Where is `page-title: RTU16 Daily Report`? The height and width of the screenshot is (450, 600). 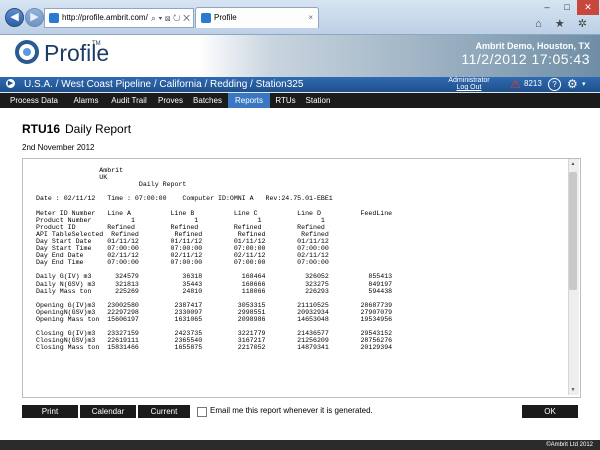 page-title: RTU16 Daily Report is located at coordinates (76, 129).